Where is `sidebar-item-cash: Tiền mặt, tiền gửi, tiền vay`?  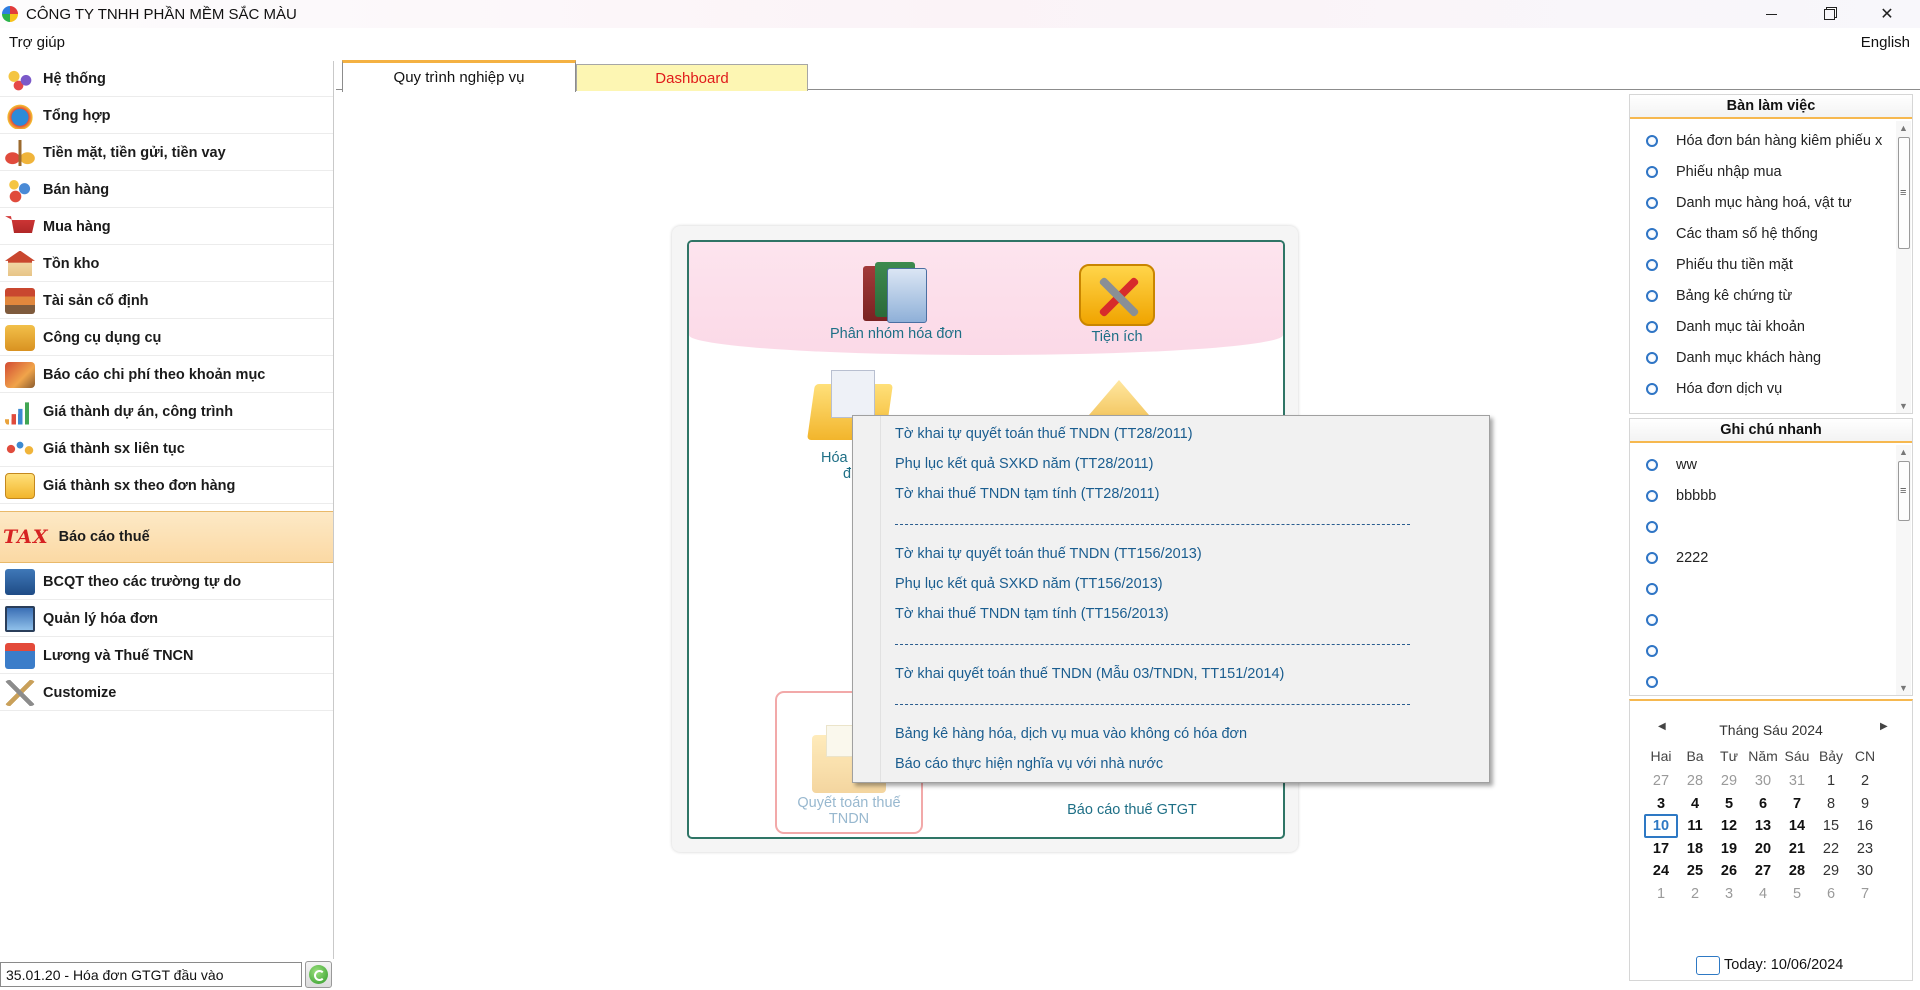 sidebar-item-cash: Tiền mặt, tiền gửi, tiền vay is located at coordinates (166, 153).